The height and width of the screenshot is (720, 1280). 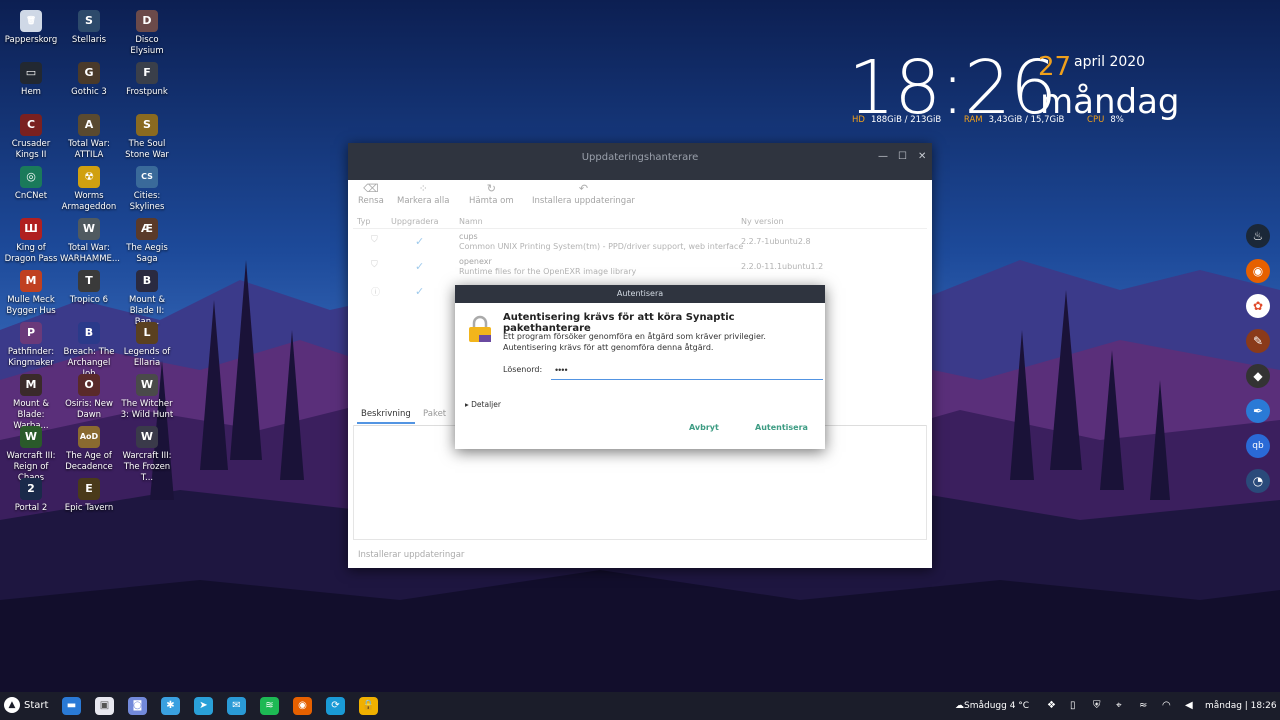 What do you see at coordinates (89, 351) in the screenshot?
I see `desktop-icon: BBreach: The Archangel Job` at bounding box center [89, 351].